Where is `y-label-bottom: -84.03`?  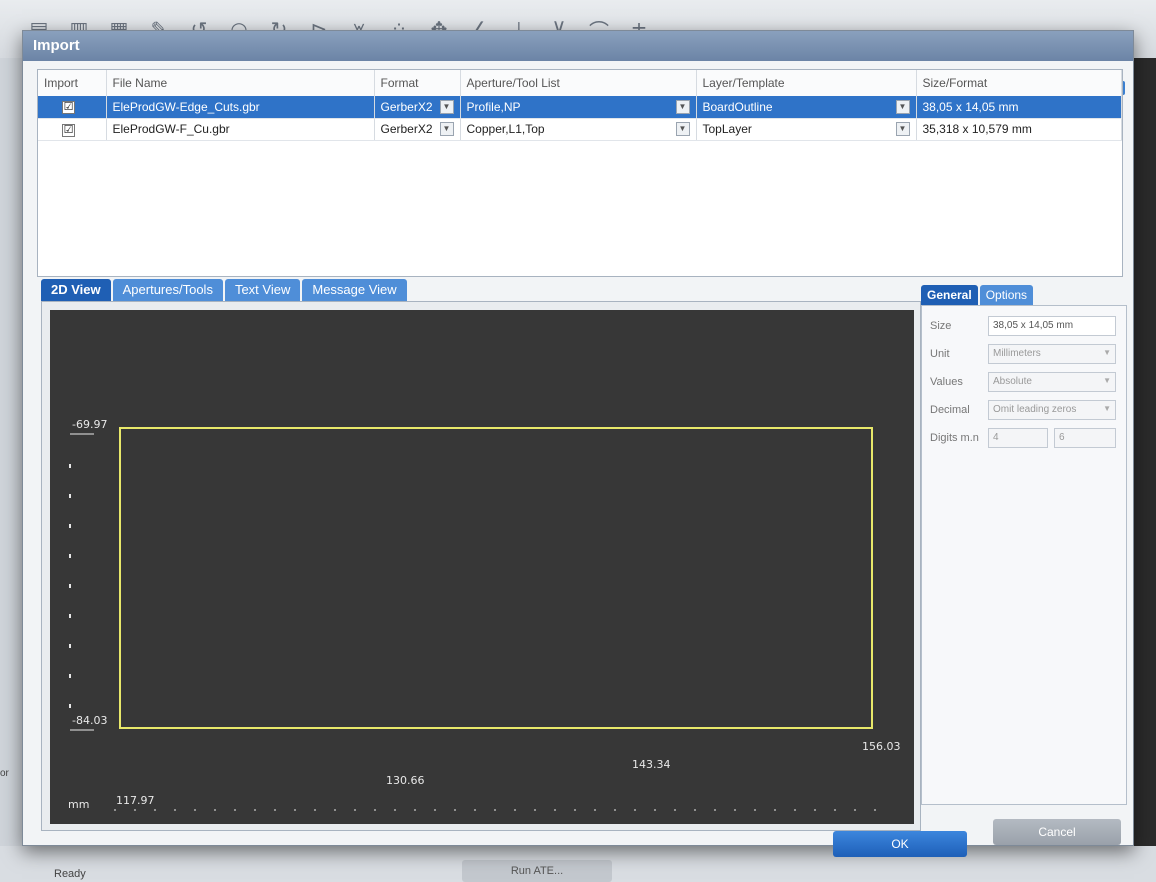
y-label-bottom: -84.03 is located at coordinates (90, 720).